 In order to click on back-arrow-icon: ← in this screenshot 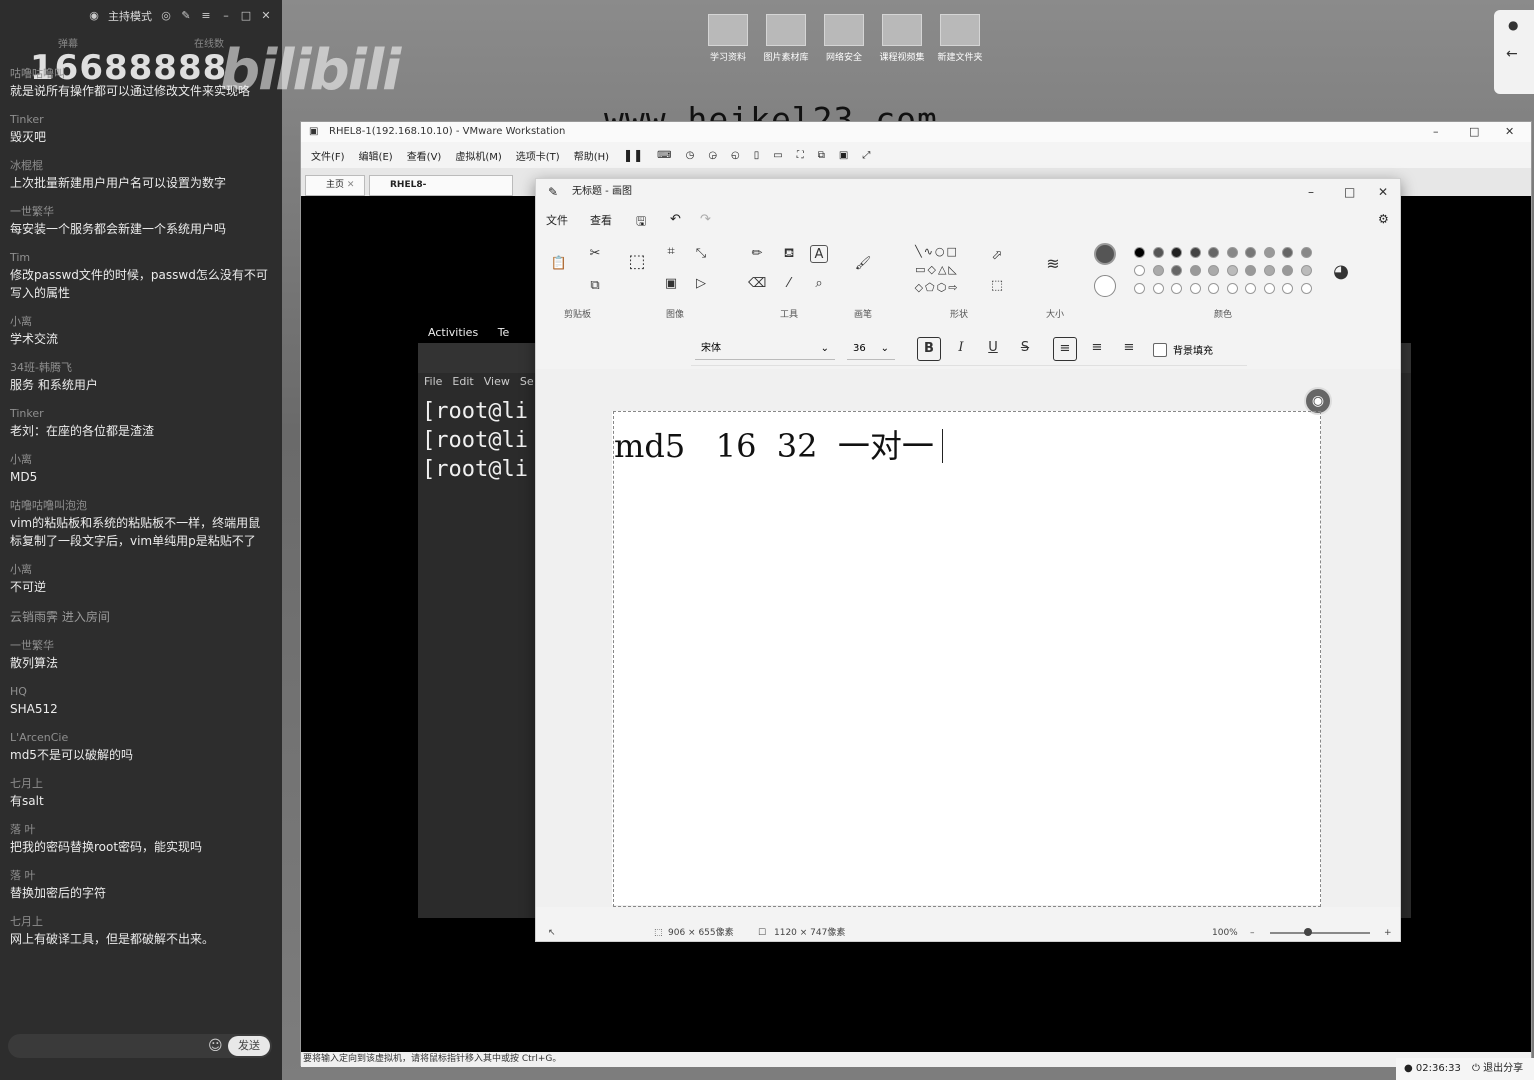, I will do `click(1512, 54)`.